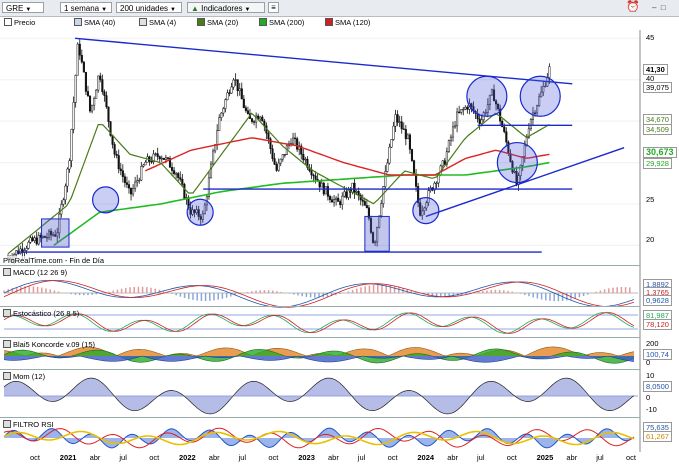 The width and height of the screenshot is (679, 465). Describe the element at coordinates (46, 313) in the screenshot. I see `stoch-title: Estocástico (26 8 5)` at that location.